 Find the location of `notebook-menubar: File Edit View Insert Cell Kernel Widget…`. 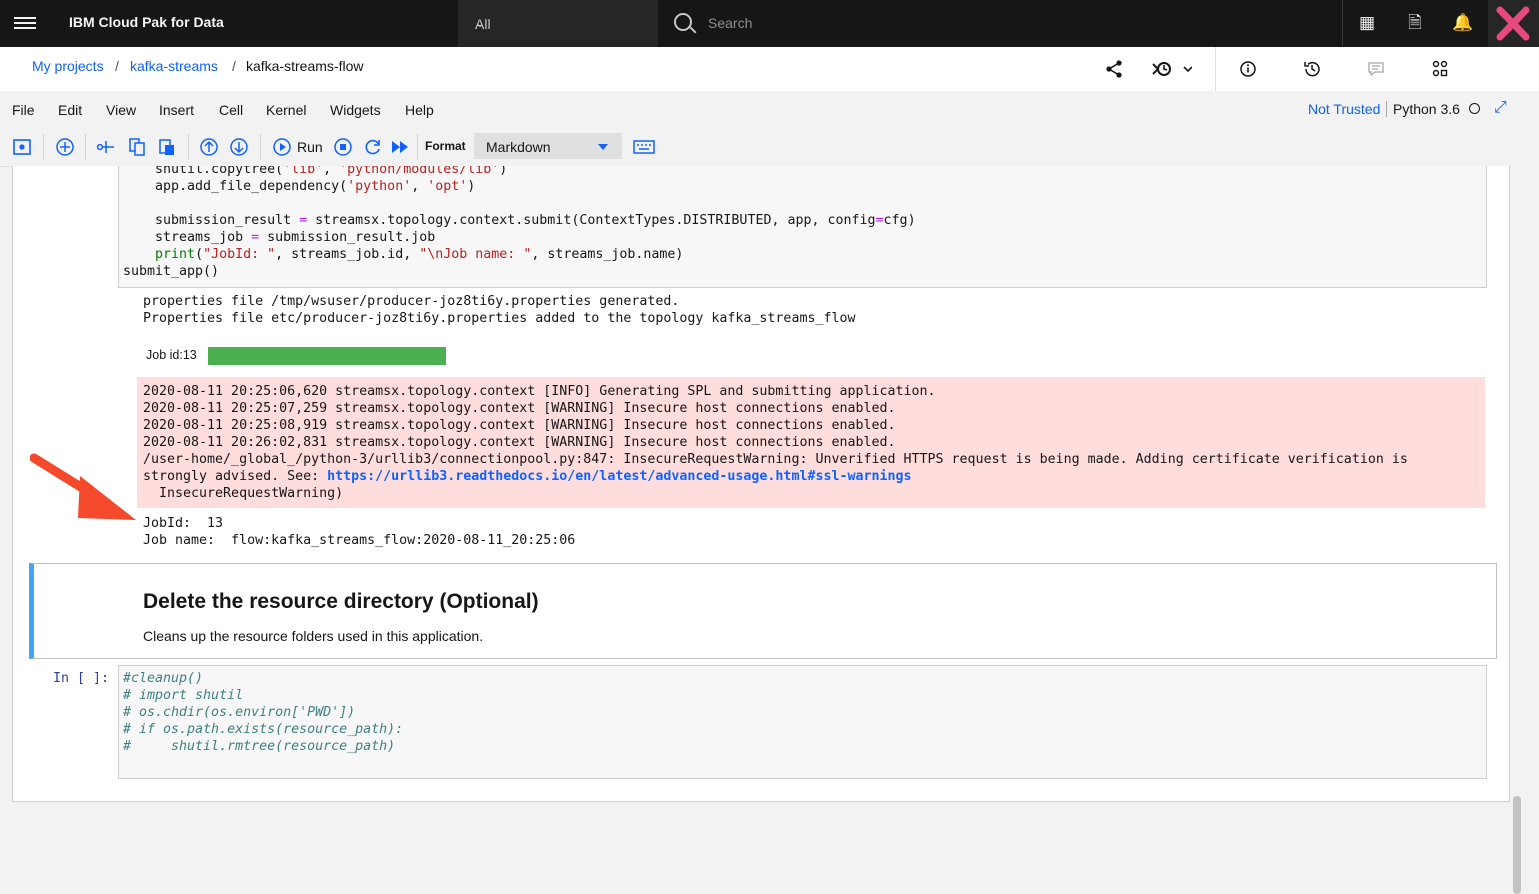

notebook-menubar: File Edit View Insert Cell Kernel Widget… is located at coordinates (769, 109).